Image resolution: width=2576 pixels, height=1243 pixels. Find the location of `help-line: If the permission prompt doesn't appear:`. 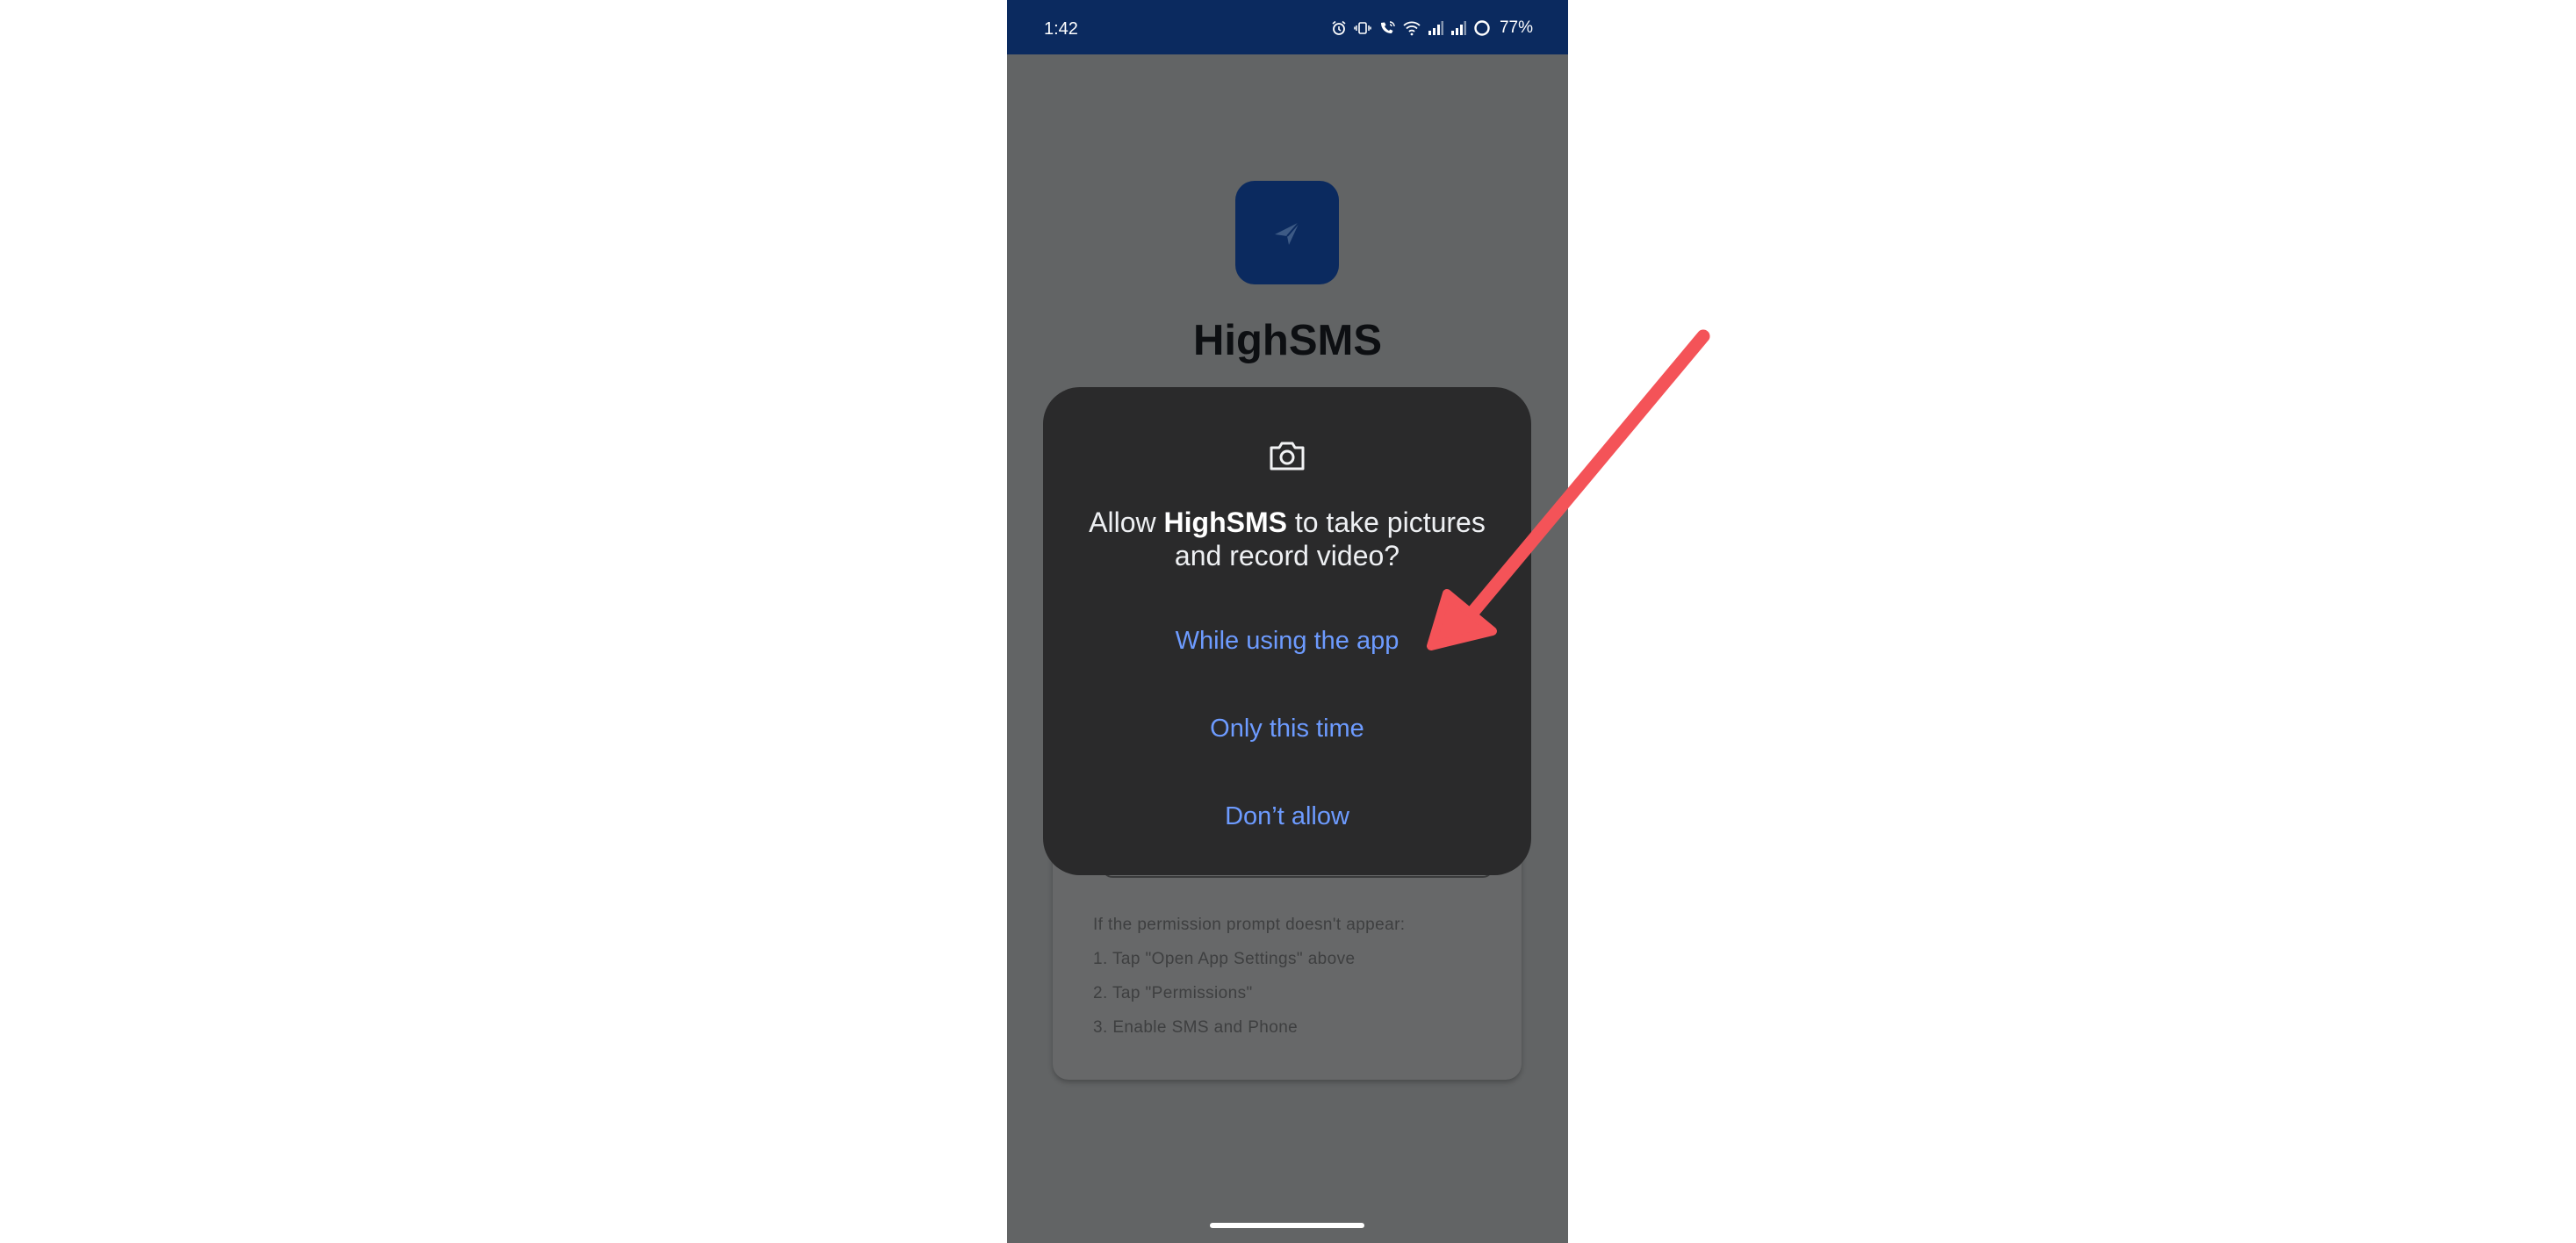

help-line: If the permission prompt doesn't appear: is located at coordinates (1249, 925).